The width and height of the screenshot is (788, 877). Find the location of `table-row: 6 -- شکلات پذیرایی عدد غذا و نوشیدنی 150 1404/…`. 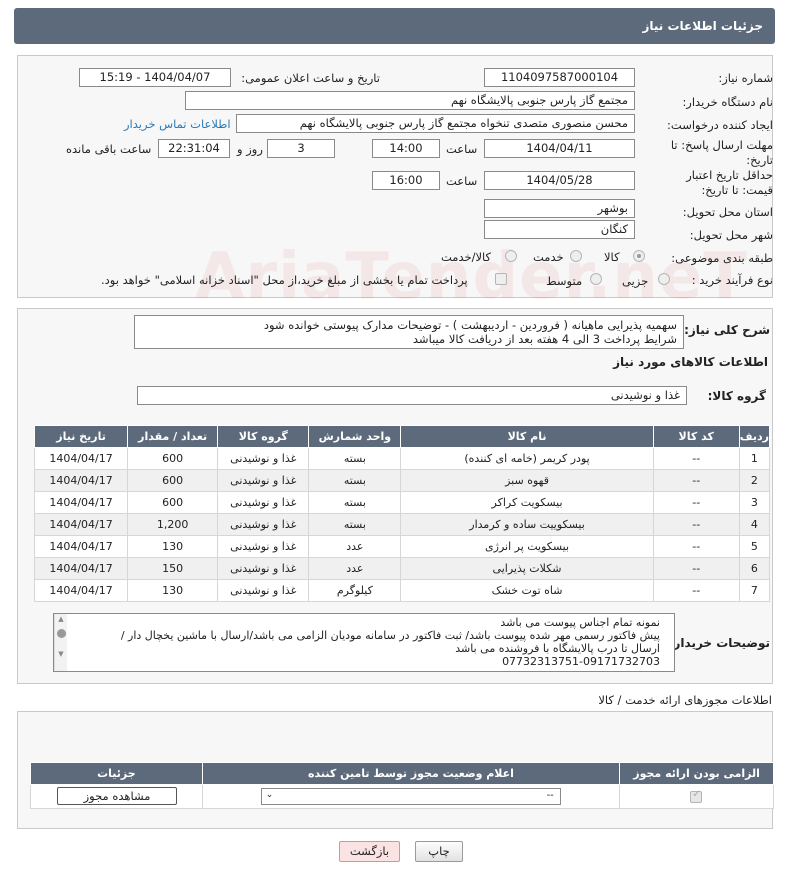

table-row: 6 -- شکلات پذیرایی عدد غذا و نوشیدنی 150 1404/… is located at coordinates (402, 568).